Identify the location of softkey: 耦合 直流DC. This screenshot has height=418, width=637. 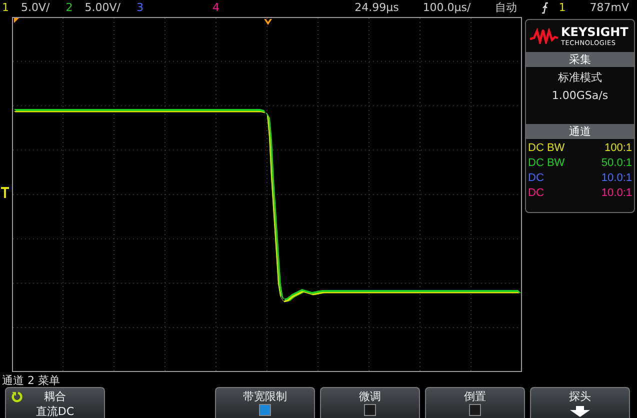
(55, 402).